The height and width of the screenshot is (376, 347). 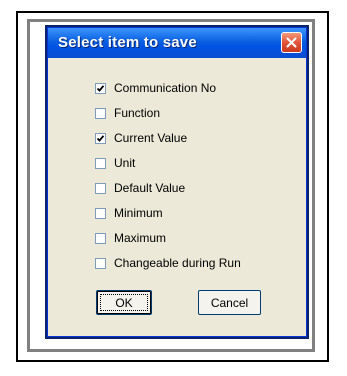 I want to click on ok-button: OK, so click(x=124, y=302).